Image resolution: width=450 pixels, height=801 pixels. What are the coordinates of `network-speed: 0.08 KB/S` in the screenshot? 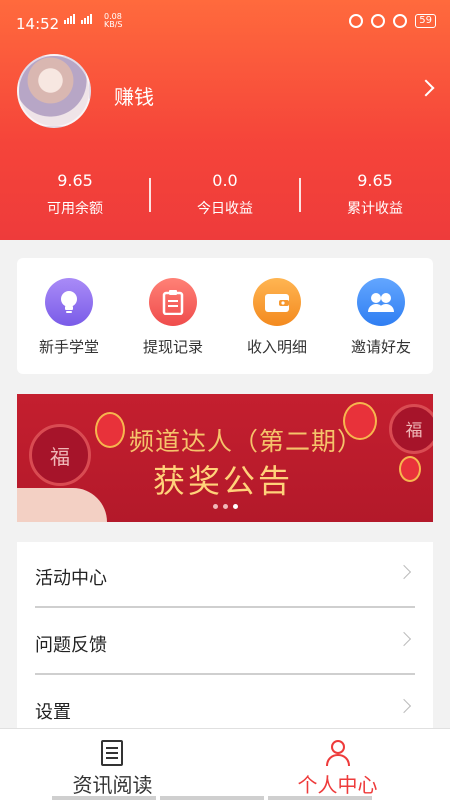 It's located at (113, 20).